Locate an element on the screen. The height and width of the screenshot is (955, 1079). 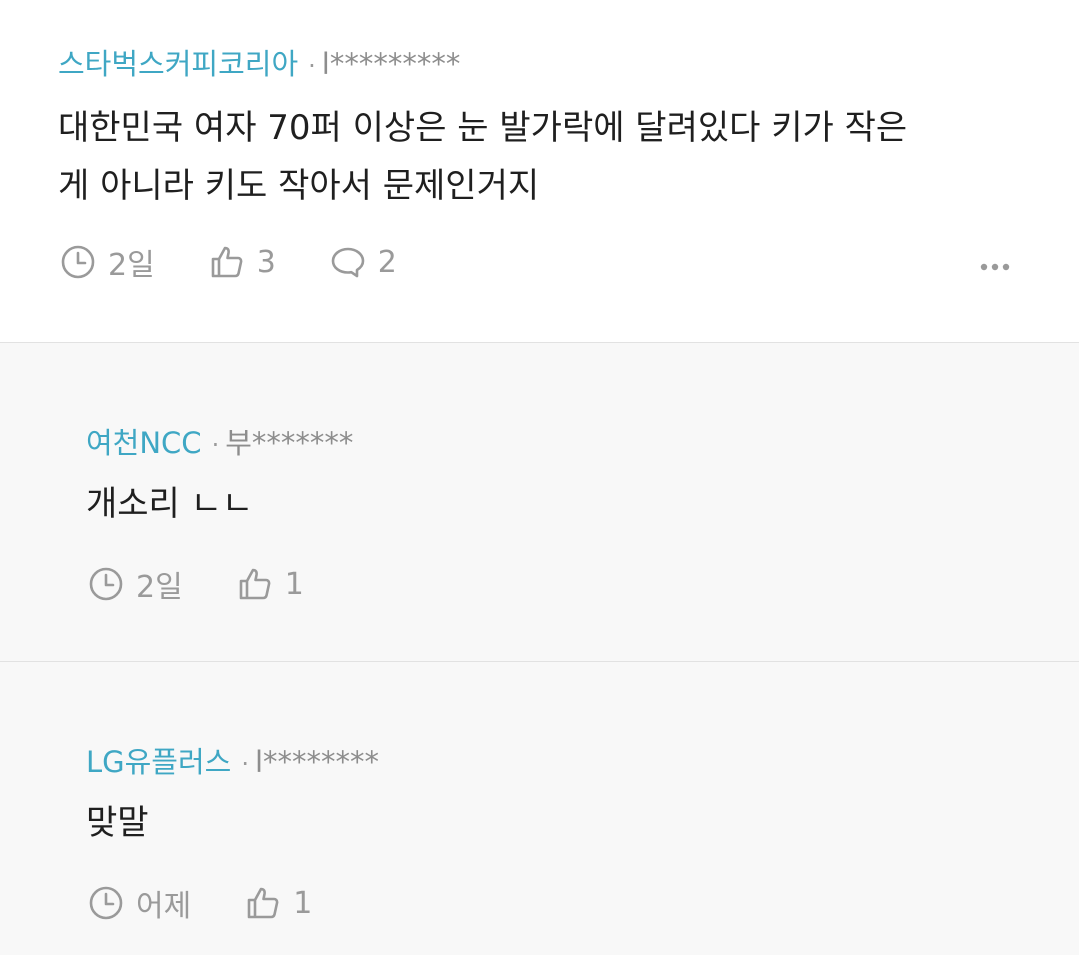
time-label: 어제 is located at coordinates (164, 906).